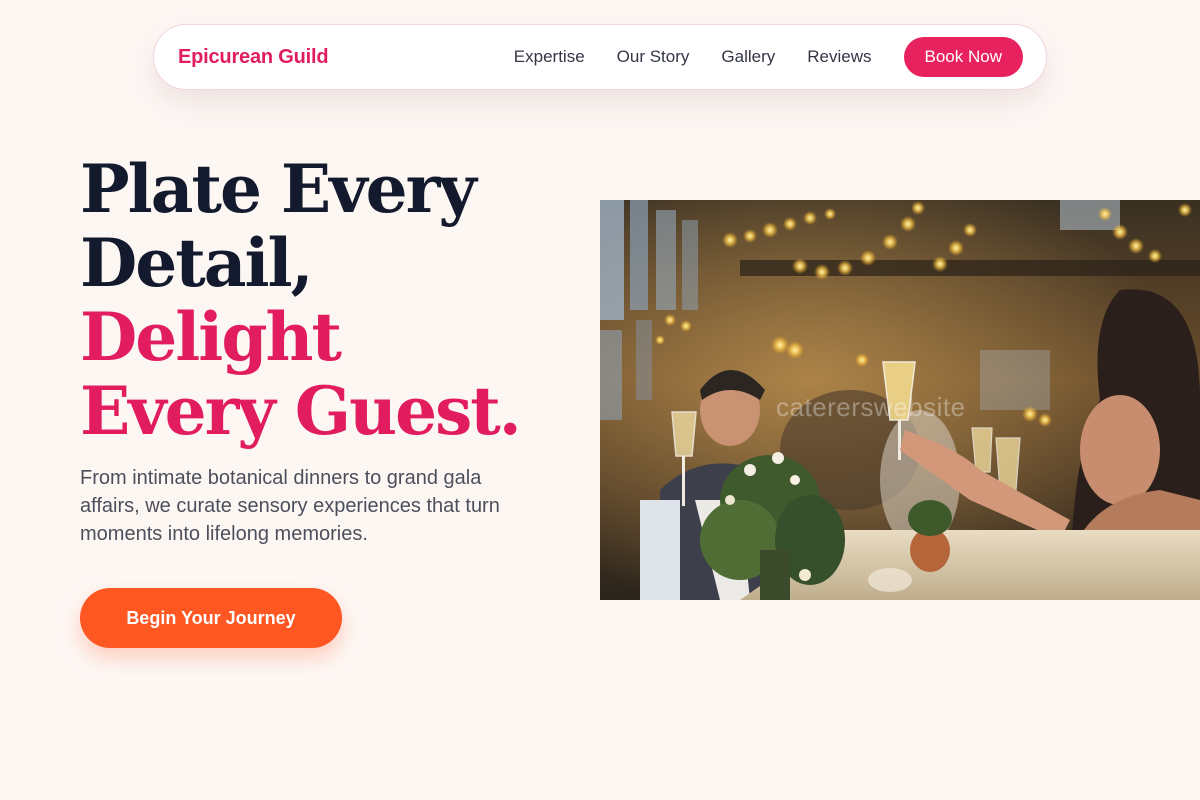 The height and width of the screenshot is (800, 1200). What do you see at coordinates (211, 618) in the screenshot?
I see `begin-journey-button: Begin Your Journey` at bounding box center [211, 618].